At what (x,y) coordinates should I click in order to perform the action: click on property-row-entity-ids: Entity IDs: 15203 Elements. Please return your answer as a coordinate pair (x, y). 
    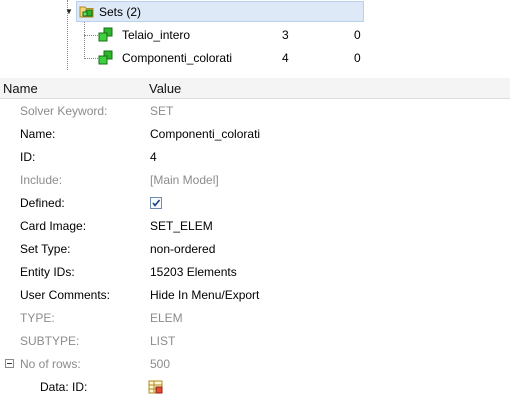
    Looking at the image, I should click on (255, 272).